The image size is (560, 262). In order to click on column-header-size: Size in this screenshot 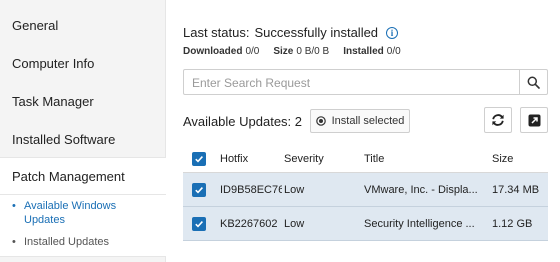, I will do `click(520, 158)`.